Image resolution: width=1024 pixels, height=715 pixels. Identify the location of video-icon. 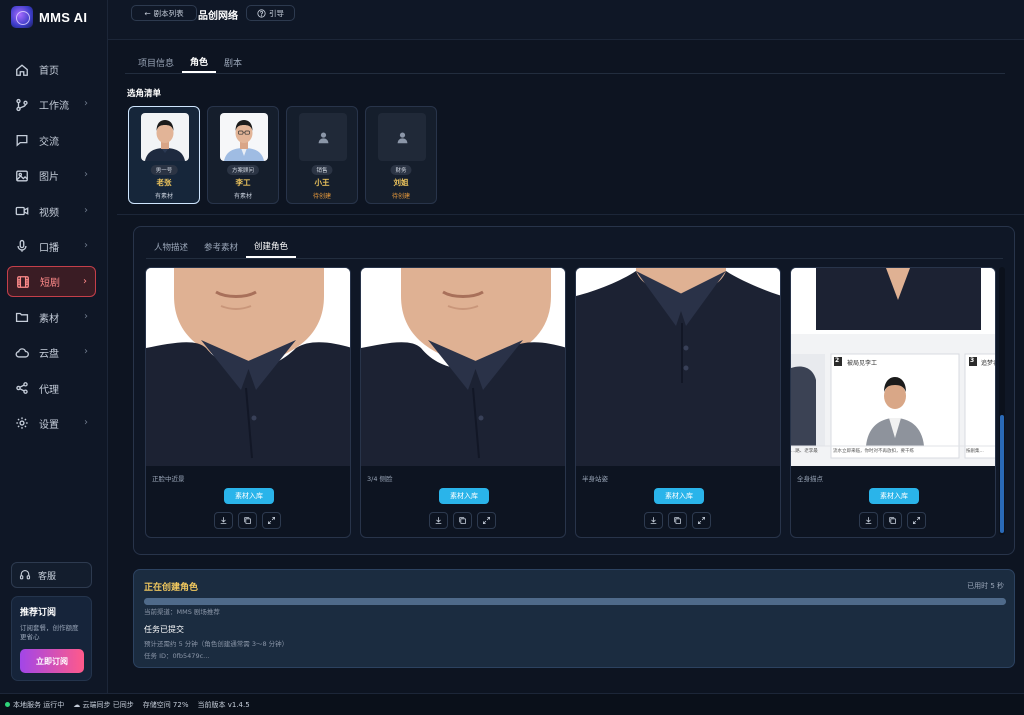
(22, 211).